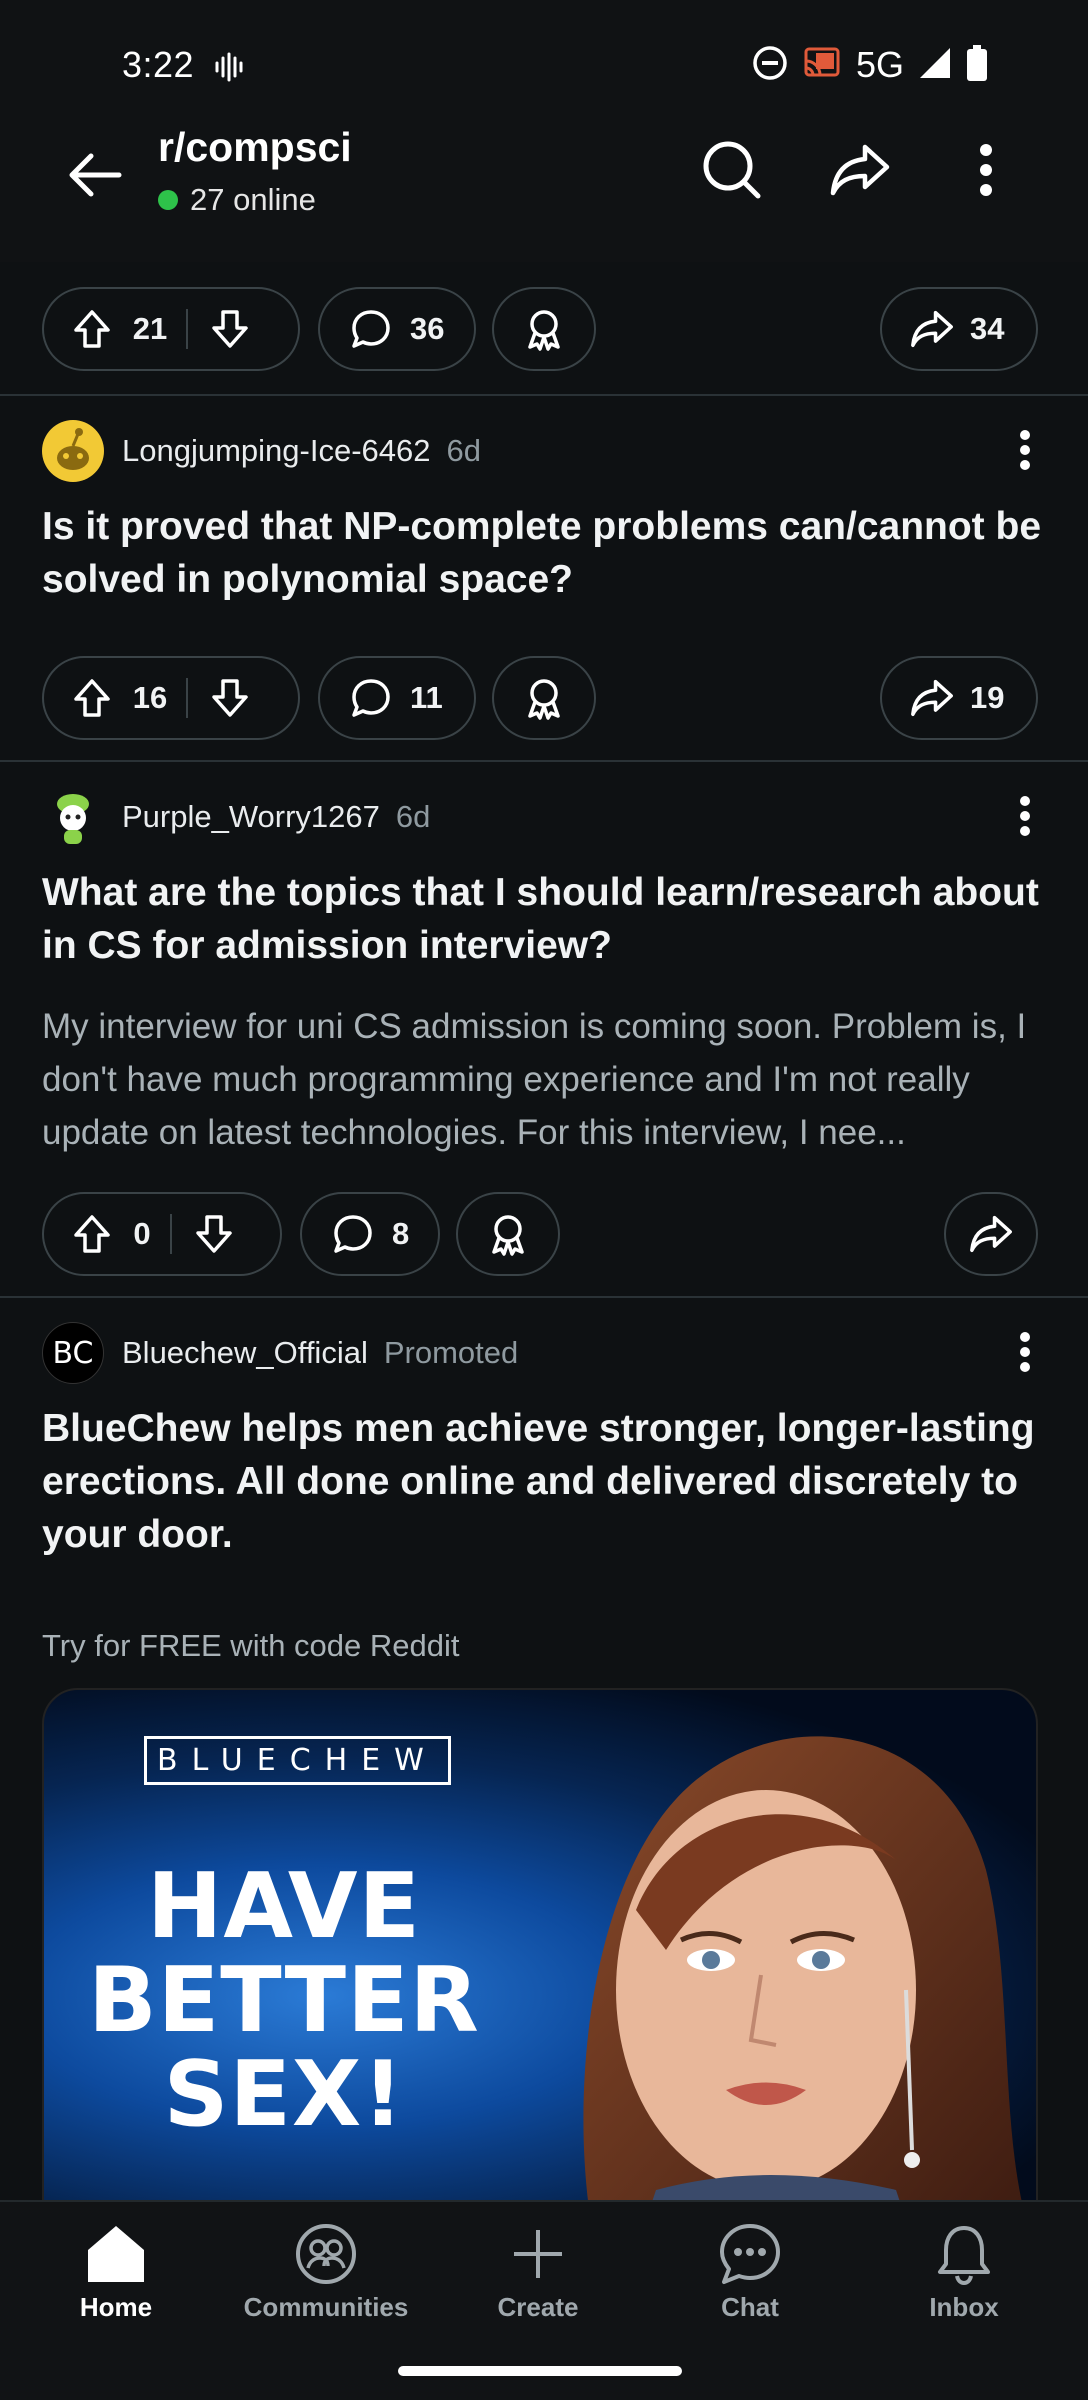 The width and height of the screenshot is (1088, 2400). I want to click on nav-create: Create, so click(538, 2272).